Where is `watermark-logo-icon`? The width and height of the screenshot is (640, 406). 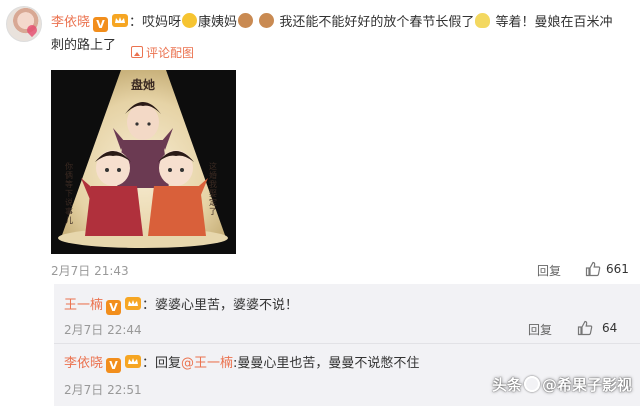 watermark-logo-icon is located at coordinates (531, 384).